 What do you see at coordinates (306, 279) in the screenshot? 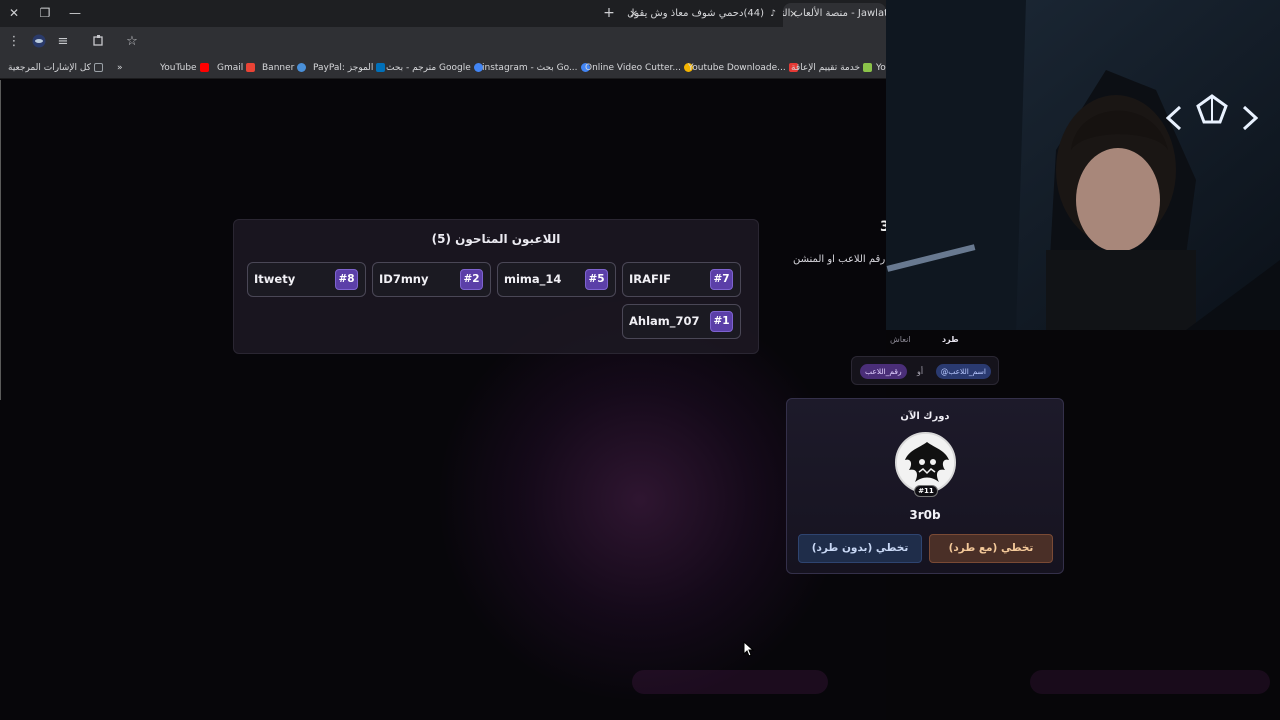
I see `player-chip: Itwety #8` at bounding box center [306, 279].